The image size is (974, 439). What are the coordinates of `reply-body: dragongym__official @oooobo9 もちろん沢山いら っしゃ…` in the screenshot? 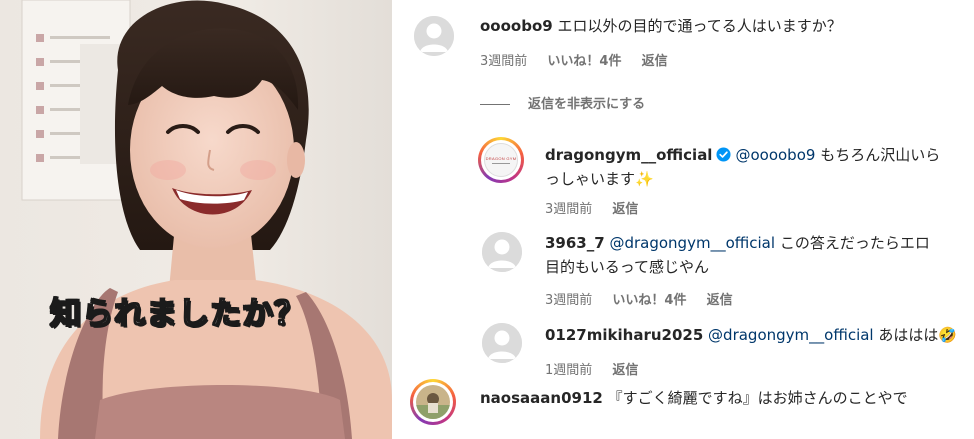 It's located at (755, 167).